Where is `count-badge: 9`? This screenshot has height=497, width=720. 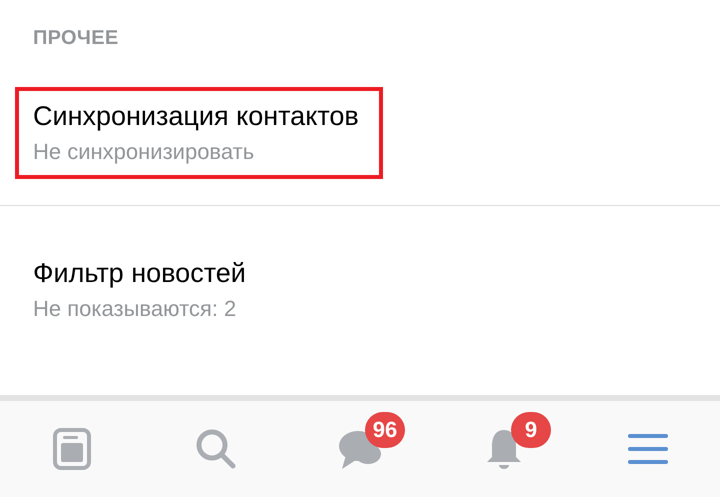 count-badge: 9 is located at coordinates (531, 430).